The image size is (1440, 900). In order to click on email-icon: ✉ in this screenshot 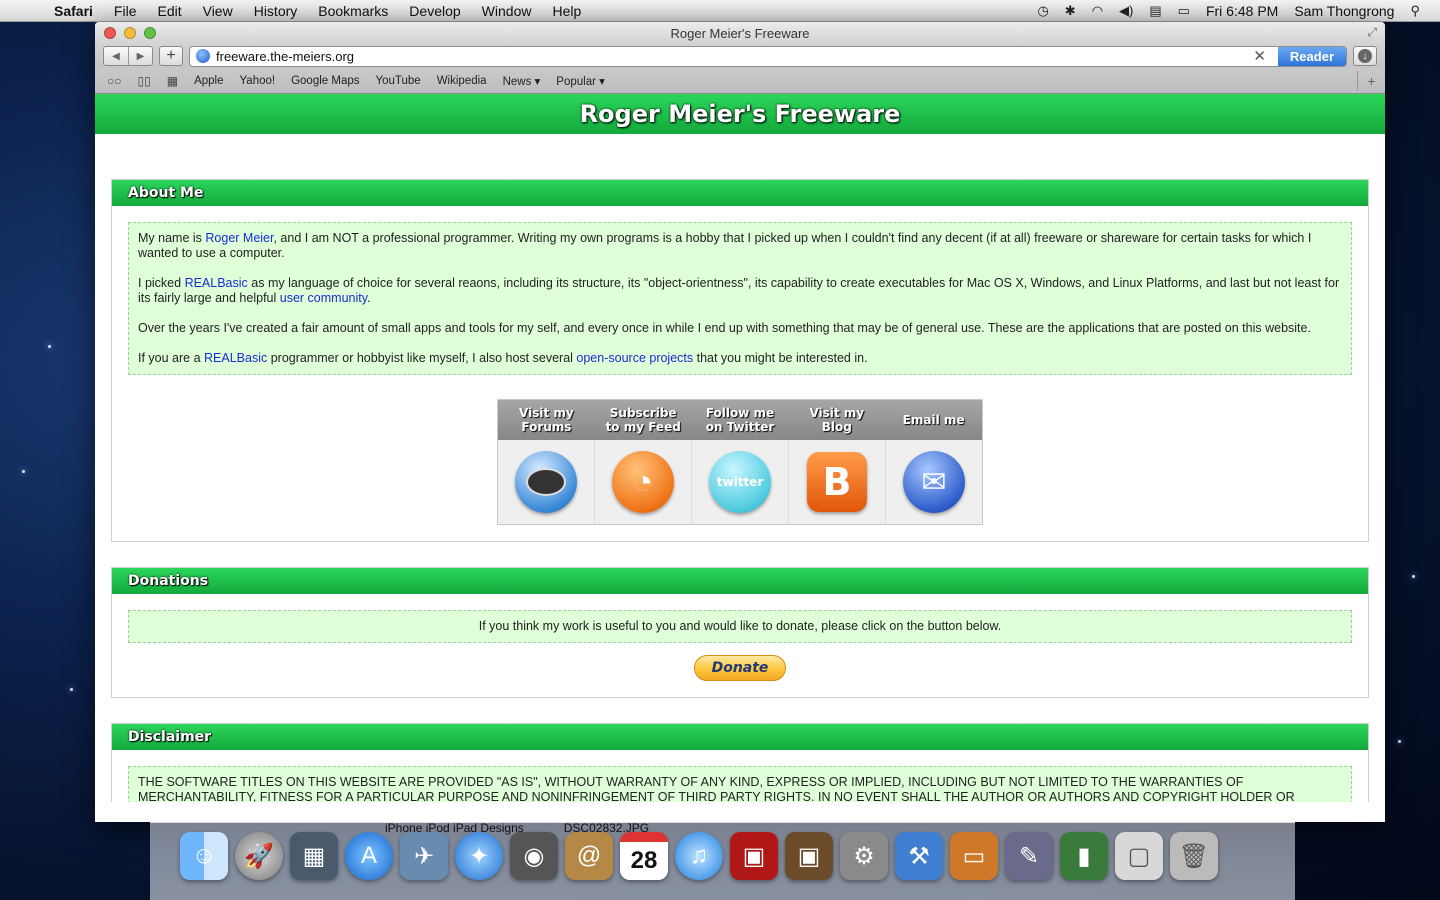, I will do `click(934, 482)`.